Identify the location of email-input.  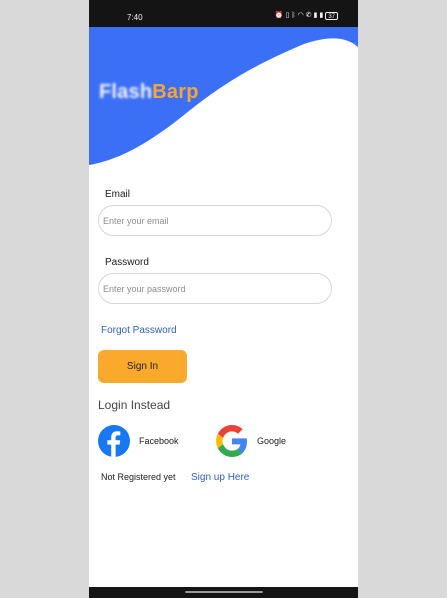
(215, 220).